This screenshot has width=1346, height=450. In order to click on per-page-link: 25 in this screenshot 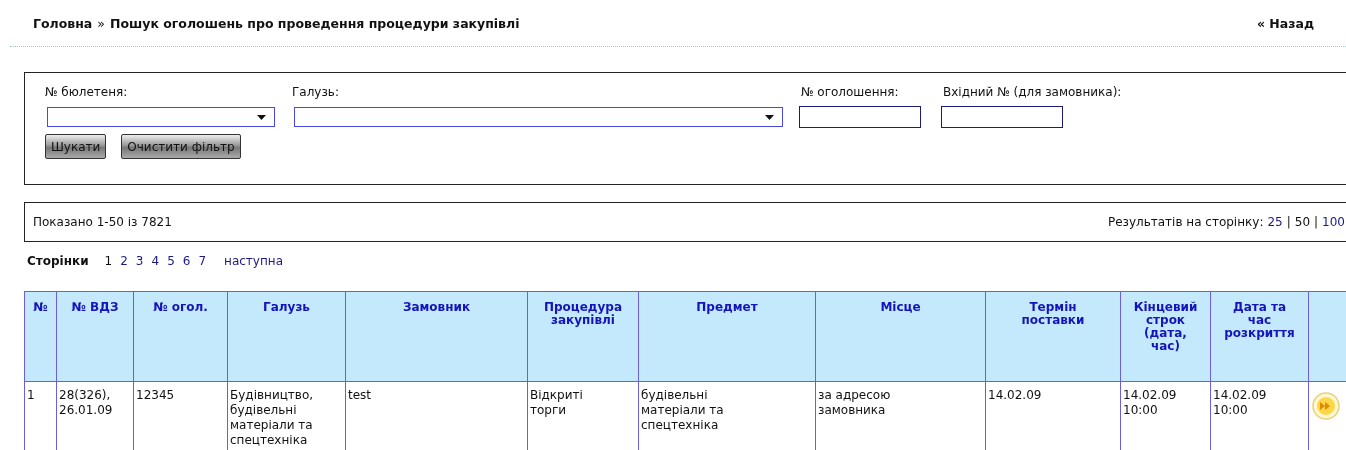, I will do `click(1275, 222)`.